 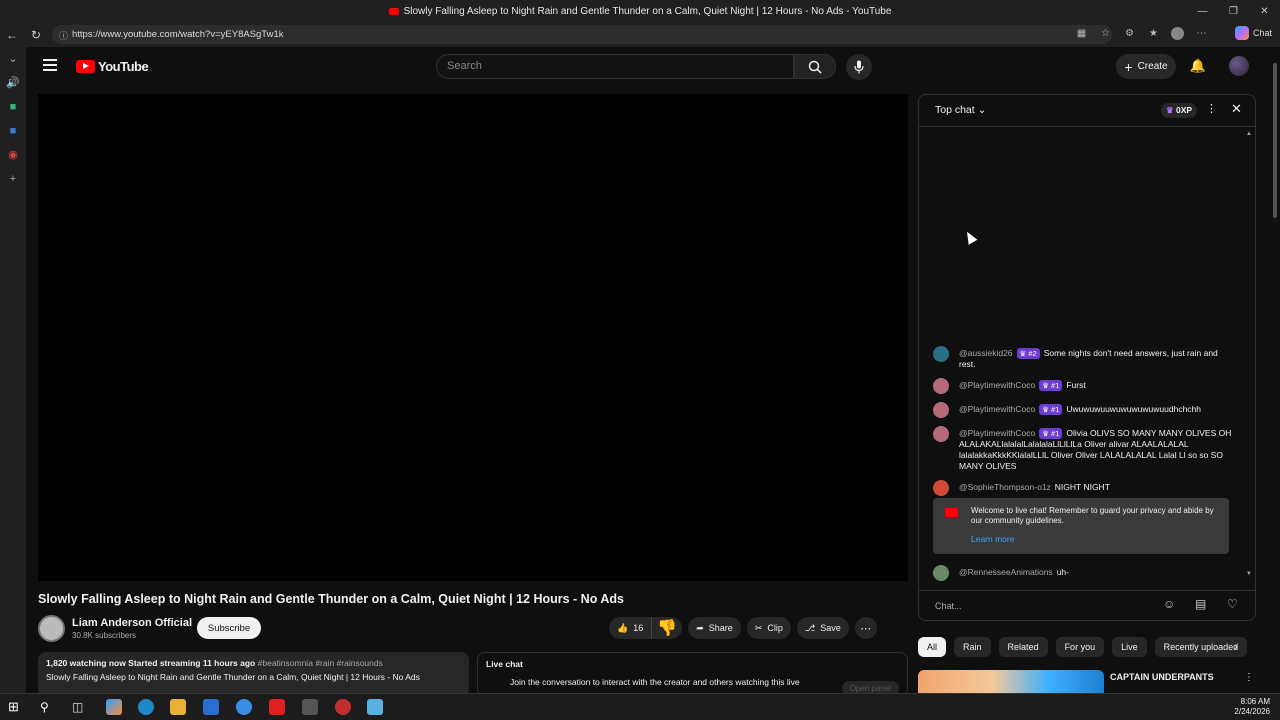 What do you see at coordinates (972, 647) in the screenshot?
I see `chip-rain: Rain` at bounding box center [972, 647].